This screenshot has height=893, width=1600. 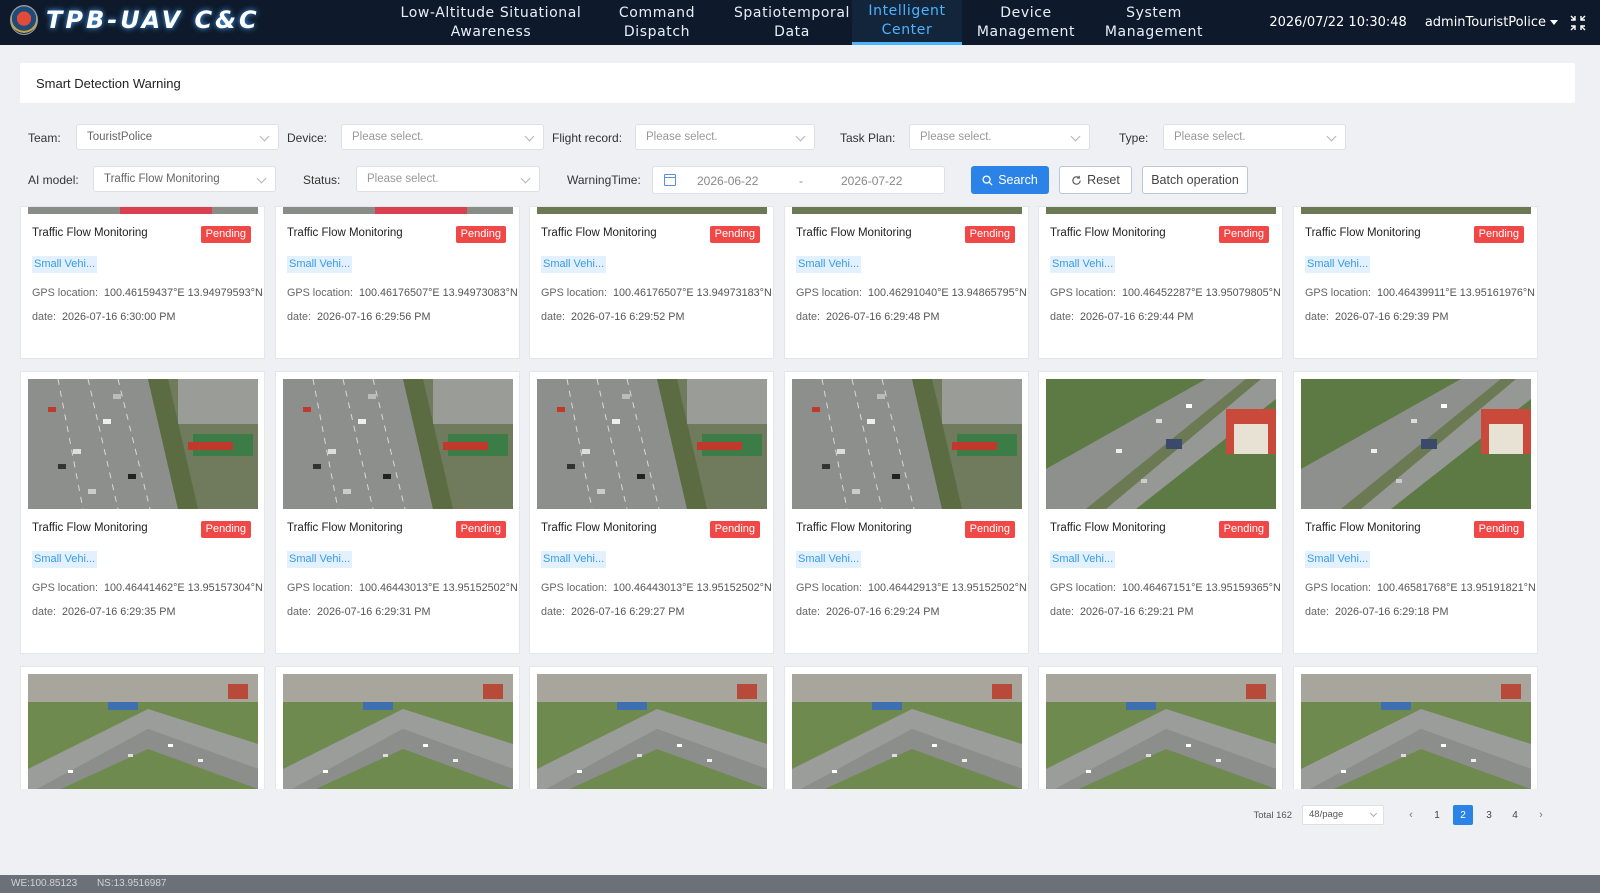 What do you see at coordinates (727, 181) in the screenshot?
I see `date-start: 2026-06-22` at bounding box center [727, 181].